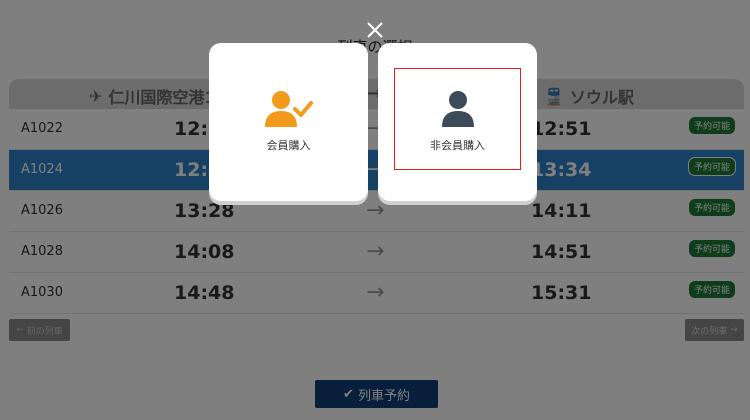  What do you see at coordinates (458, 109) in the screenshot?
I see `user-icon` at bounding box center [458, 109].